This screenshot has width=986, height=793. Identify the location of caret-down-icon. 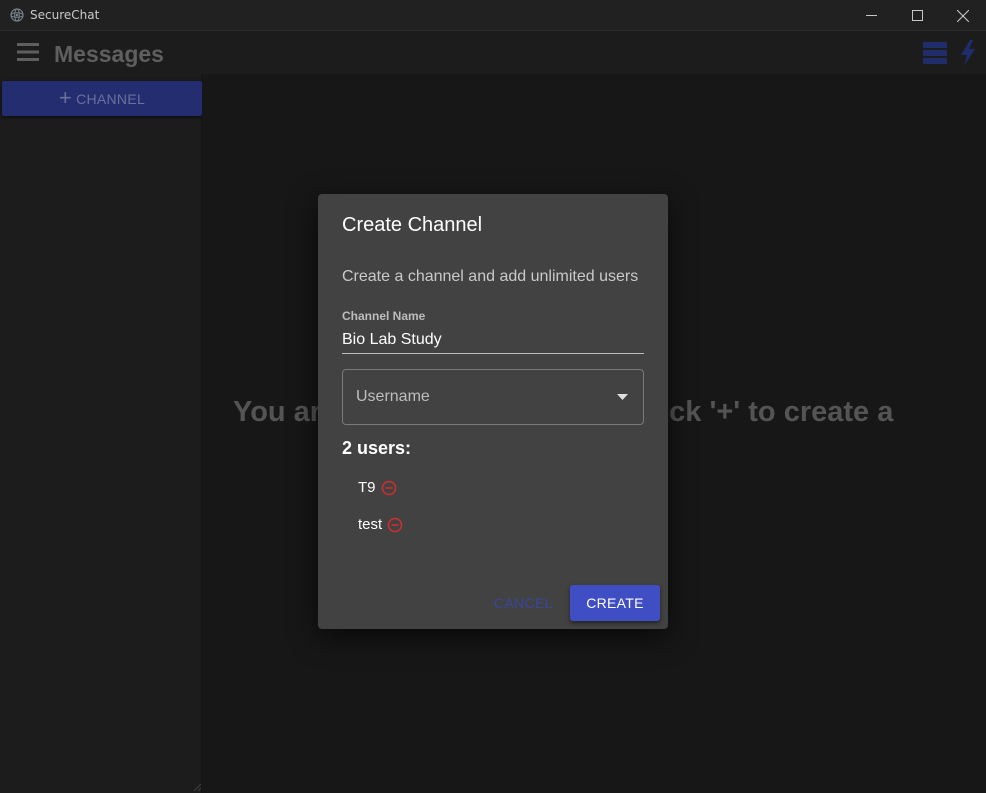
(622, 397).